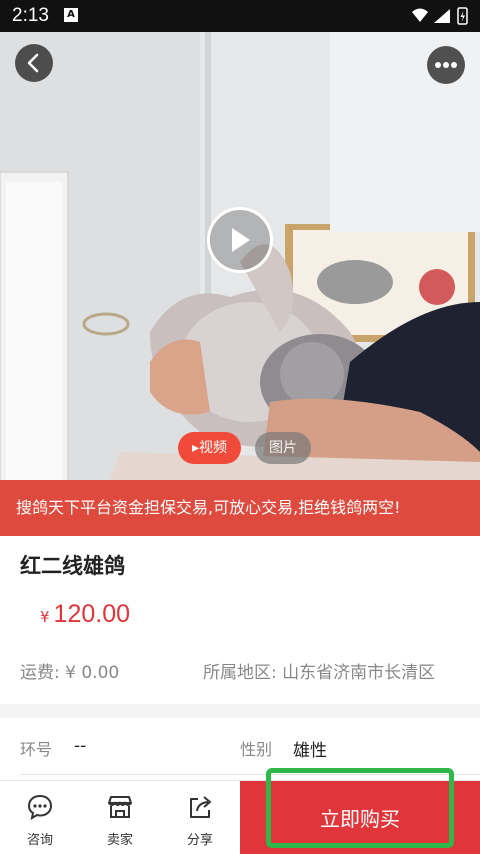  I want to click on spec-section: 环号 -- 性别 雄性, so click(240, 753).